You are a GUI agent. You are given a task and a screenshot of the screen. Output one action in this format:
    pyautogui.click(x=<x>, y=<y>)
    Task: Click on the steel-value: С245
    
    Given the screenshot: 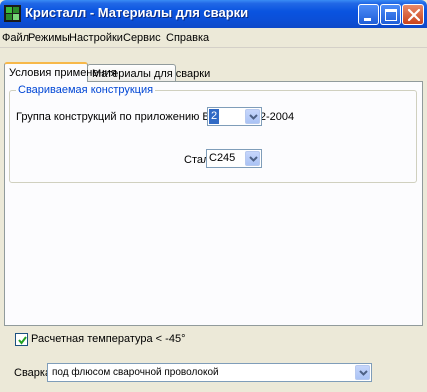 What is the action you would take?
    pyautogui.click(x=222, y=158)
    